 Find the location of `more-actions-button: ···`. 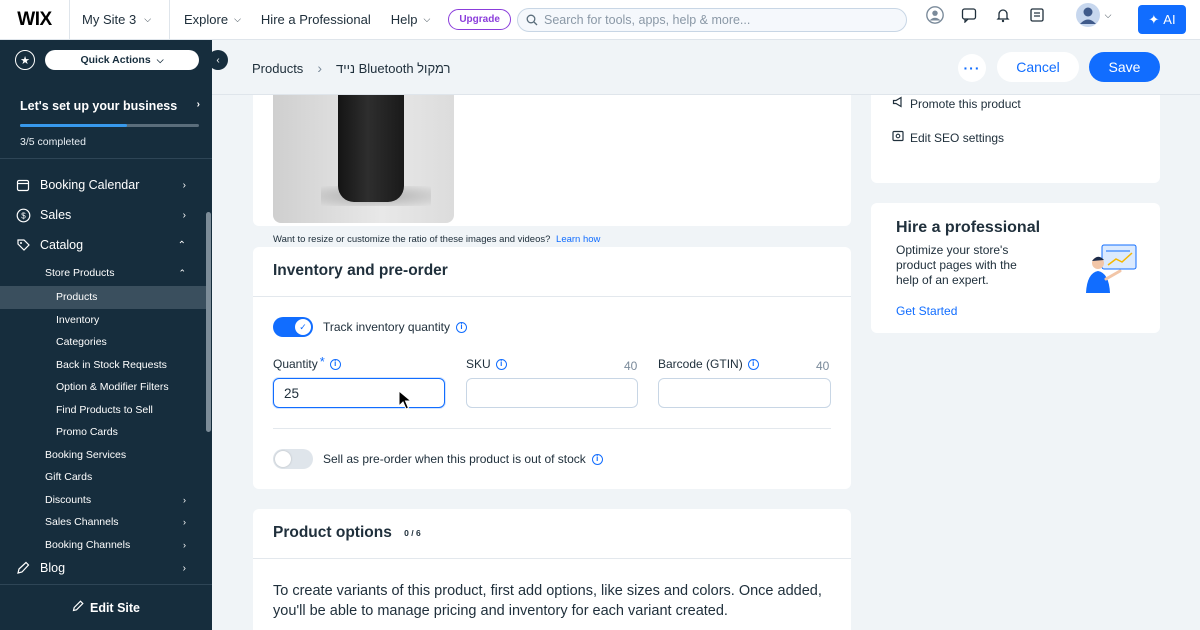

more-actions-button: ··· is located at coordinates (972, 68).